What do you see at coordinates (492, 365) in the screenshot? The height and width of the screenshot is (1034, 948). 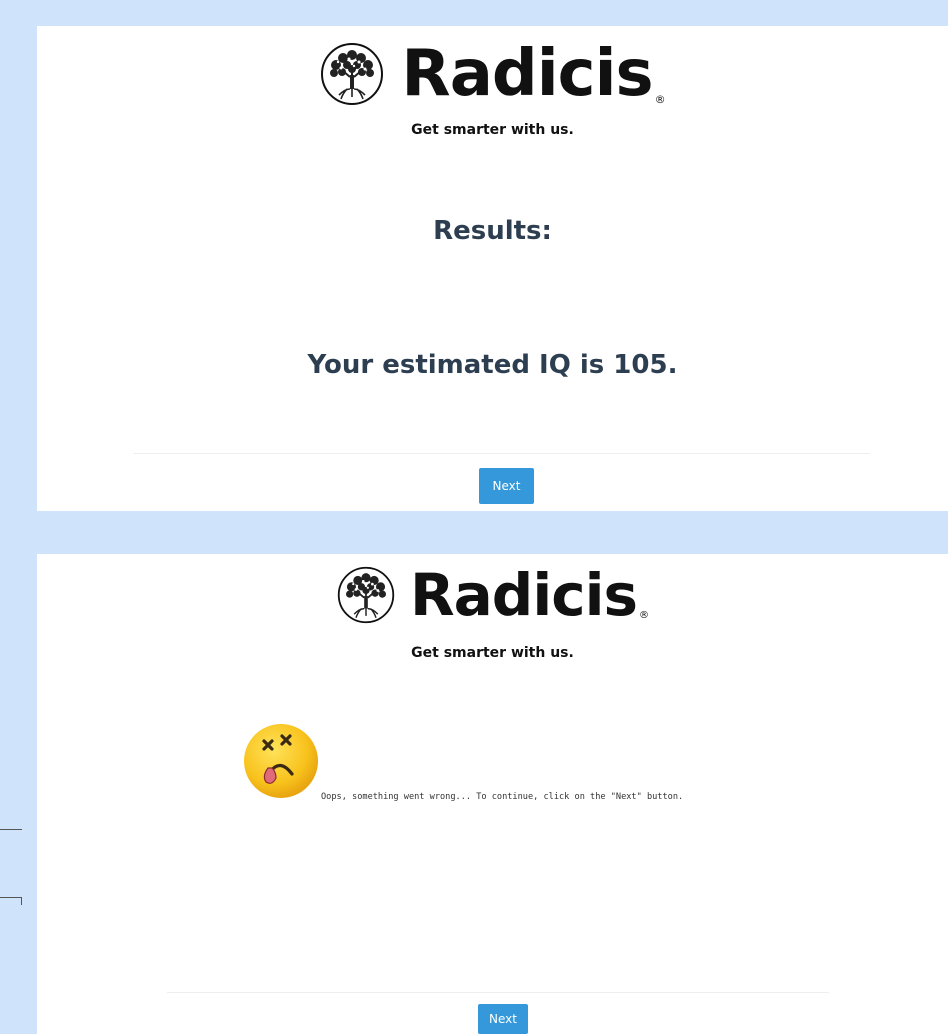 I see `iq-result: Your estimated IQ is 105.` at bounding box center [492, 365].